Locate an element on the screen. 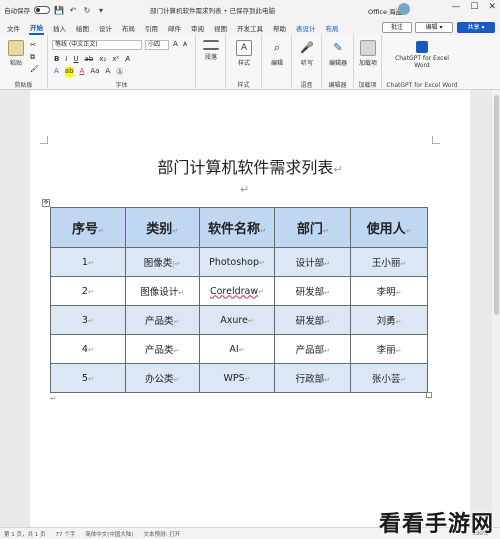 The image size is (500, 539). scrollbar-thumb is located at coordinates (496, 205).